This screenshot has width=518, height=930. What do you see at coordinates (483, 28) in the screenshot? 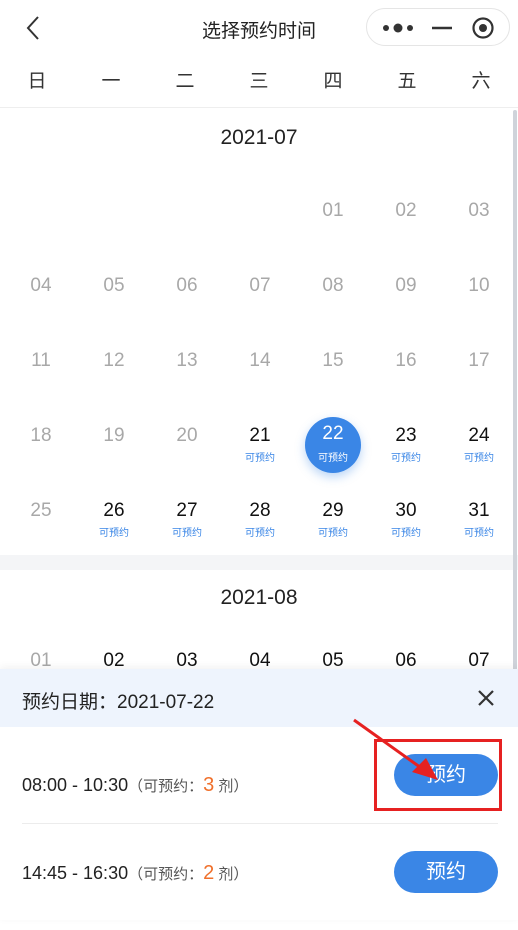
I see `close-target-icon` at bounding box center [483, 28].